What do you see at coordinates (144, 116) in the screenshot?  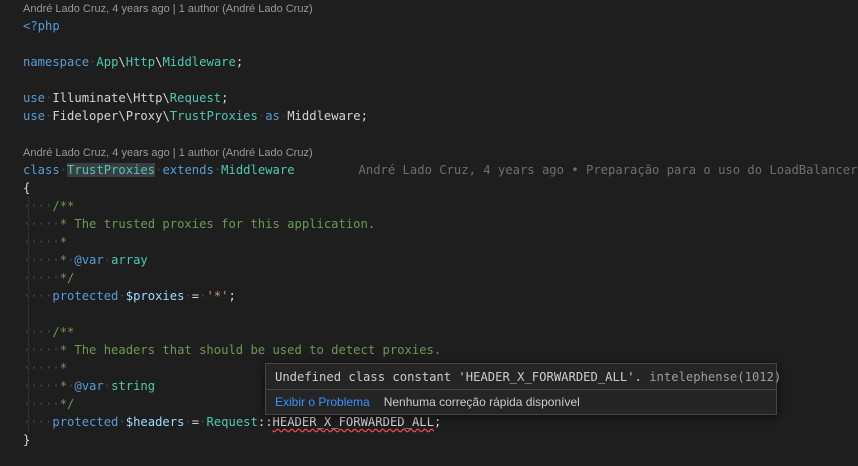 I see `use-segment: Proxy` at bounding box center [144, 116].